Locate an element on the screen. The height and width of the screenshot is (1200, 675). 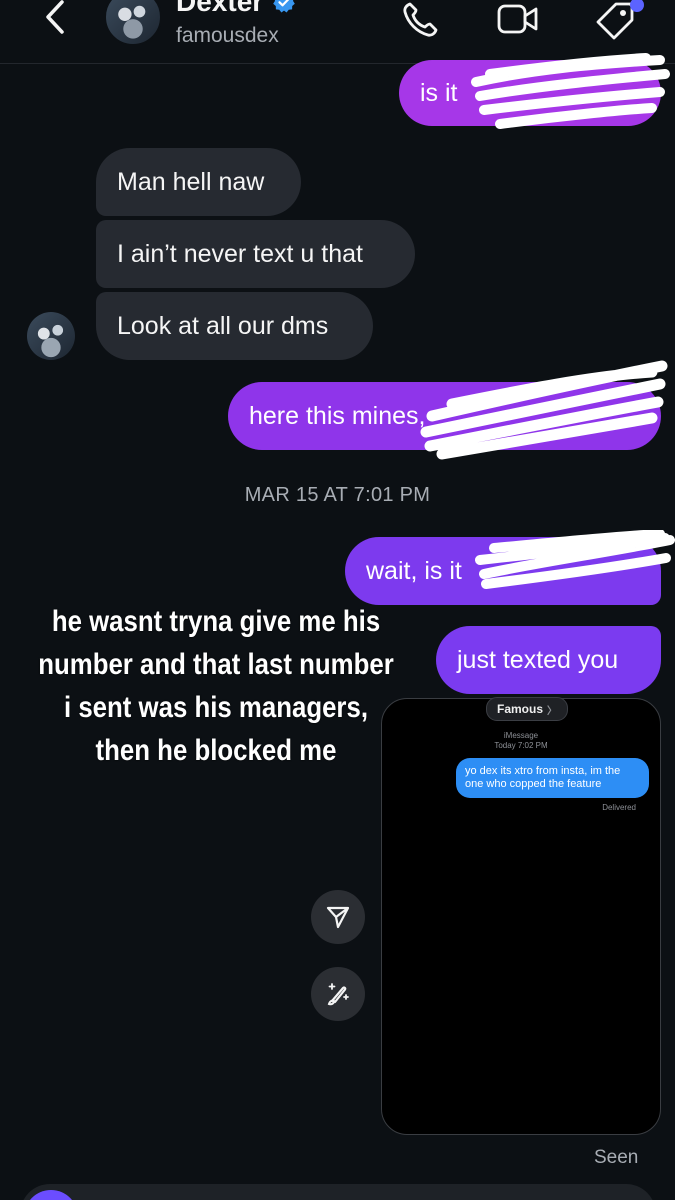
notification-dot is located at coordinates (637, 6).